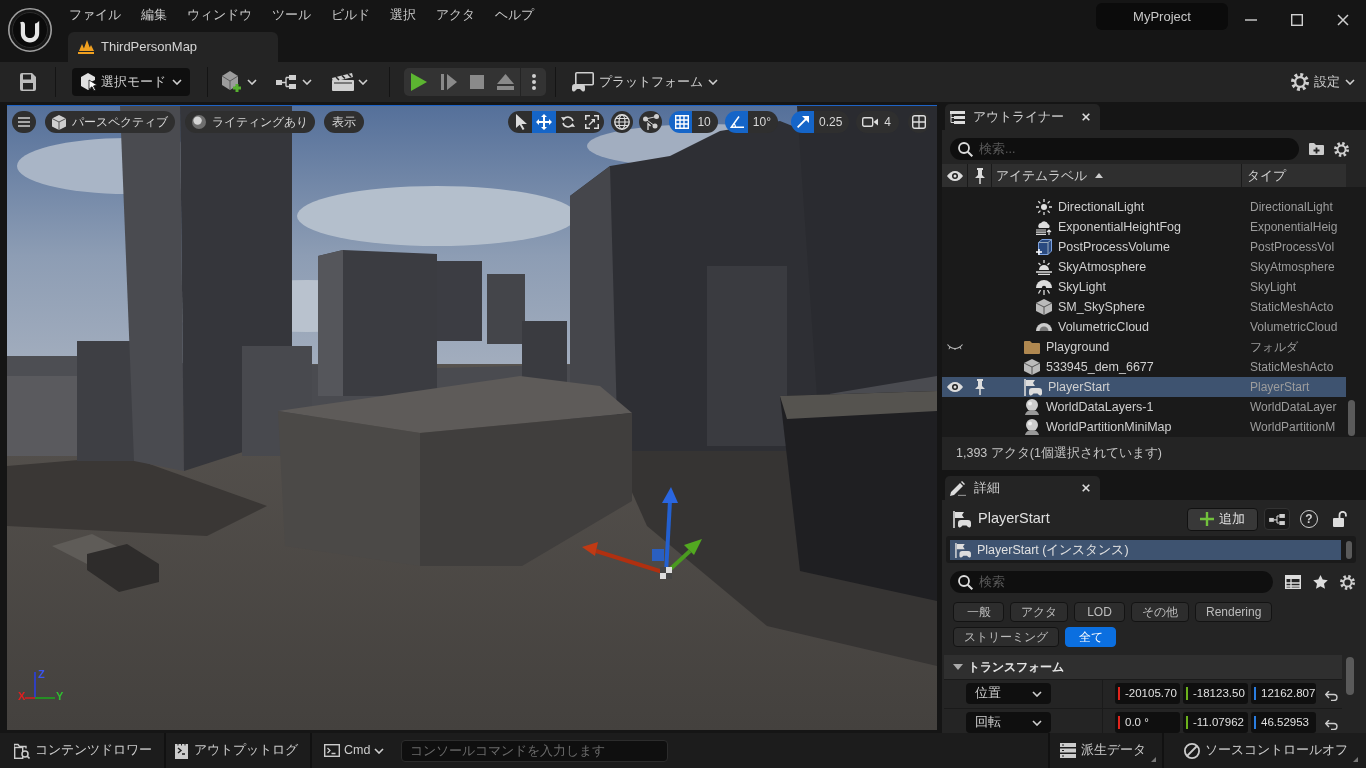 The image size is (1366, 768). What do you see at coordinates (1044, 327) in the screenshot?
I see `cloud-dome-icon` at bounding box center [1044, 327].